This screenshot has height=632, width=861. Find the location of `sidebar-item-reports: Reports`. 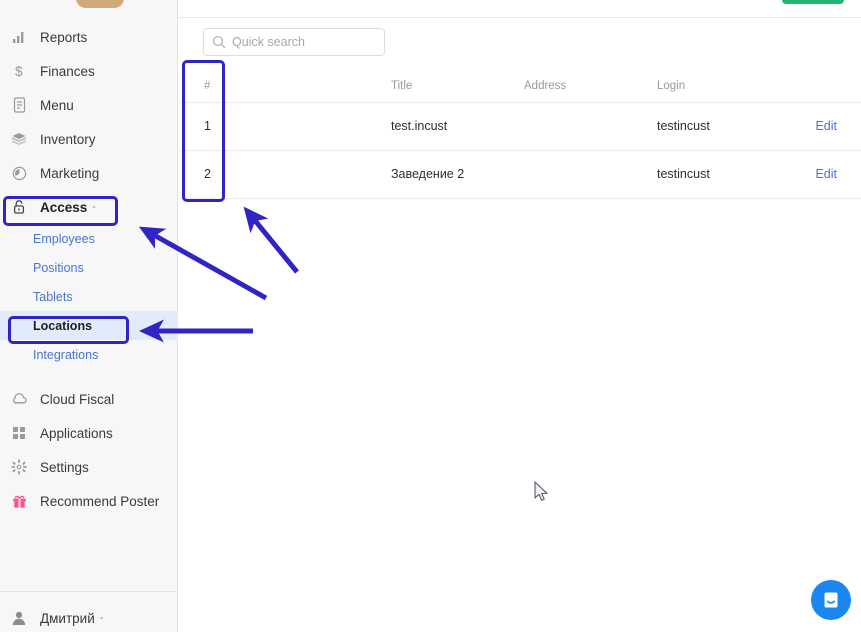

sidebar-item-reports: Reports is located at coordinates (89, 37).